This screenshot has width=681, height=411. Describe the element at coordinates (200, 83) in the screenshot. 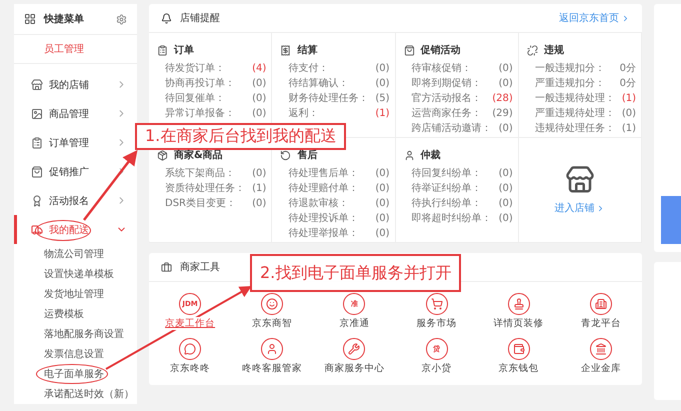

I see `reminder-label: 协商再投订单：` at that location.